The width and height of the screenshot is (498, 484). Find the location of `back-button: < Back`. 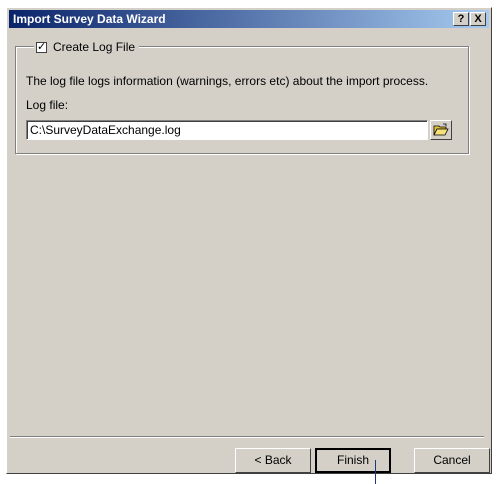

back-button: < Back is located at coordinates (273, 460).